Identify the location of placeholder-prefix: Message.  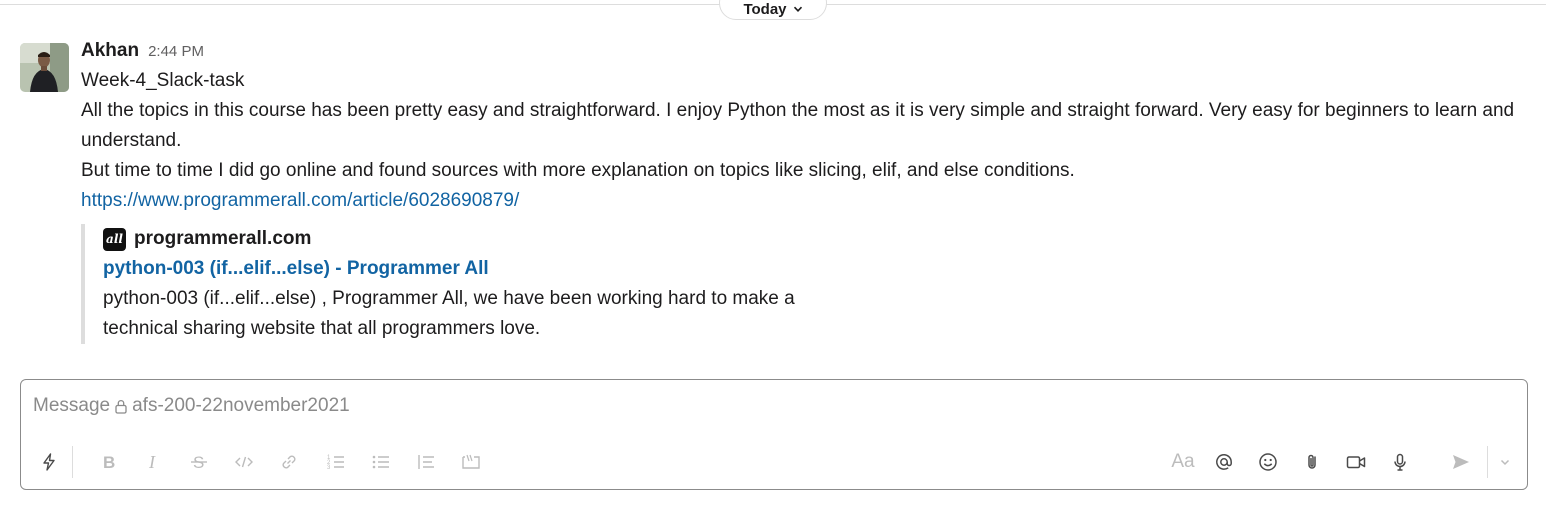
(72, 405).